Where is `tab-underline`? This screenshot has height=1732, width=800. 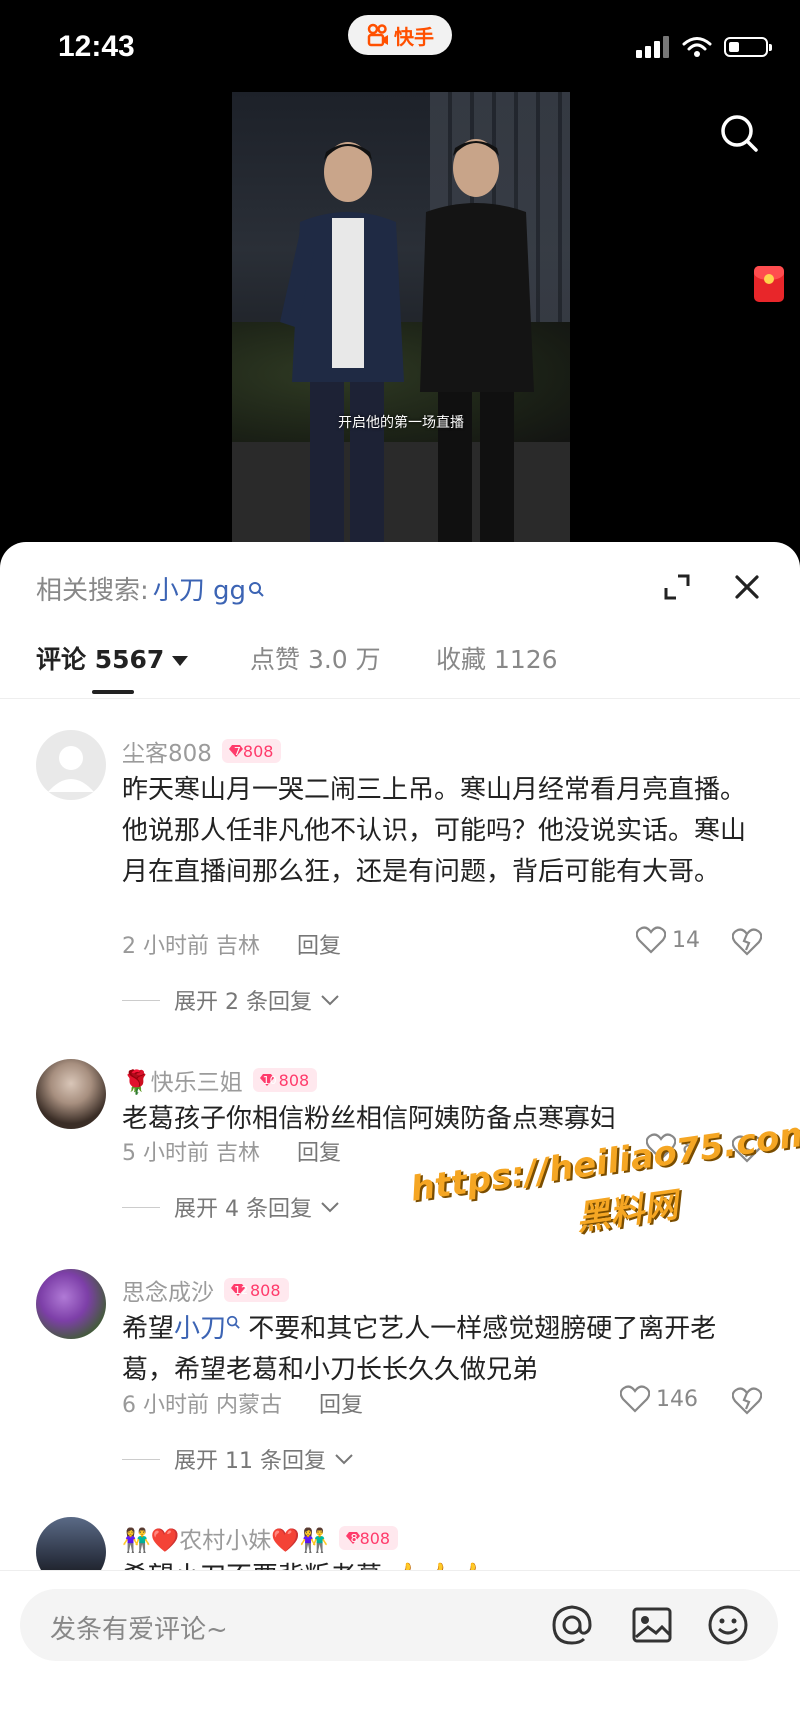 tab-underline is located at coordinates (113, 692).